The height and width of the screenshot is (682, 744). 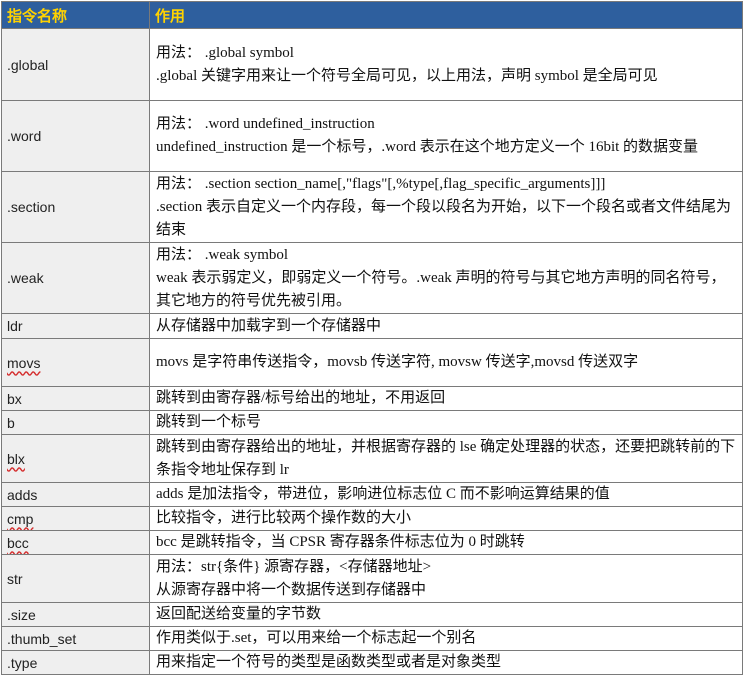 I want to click on header-instruction-name: 指令名称, so click(x=75, y=15).